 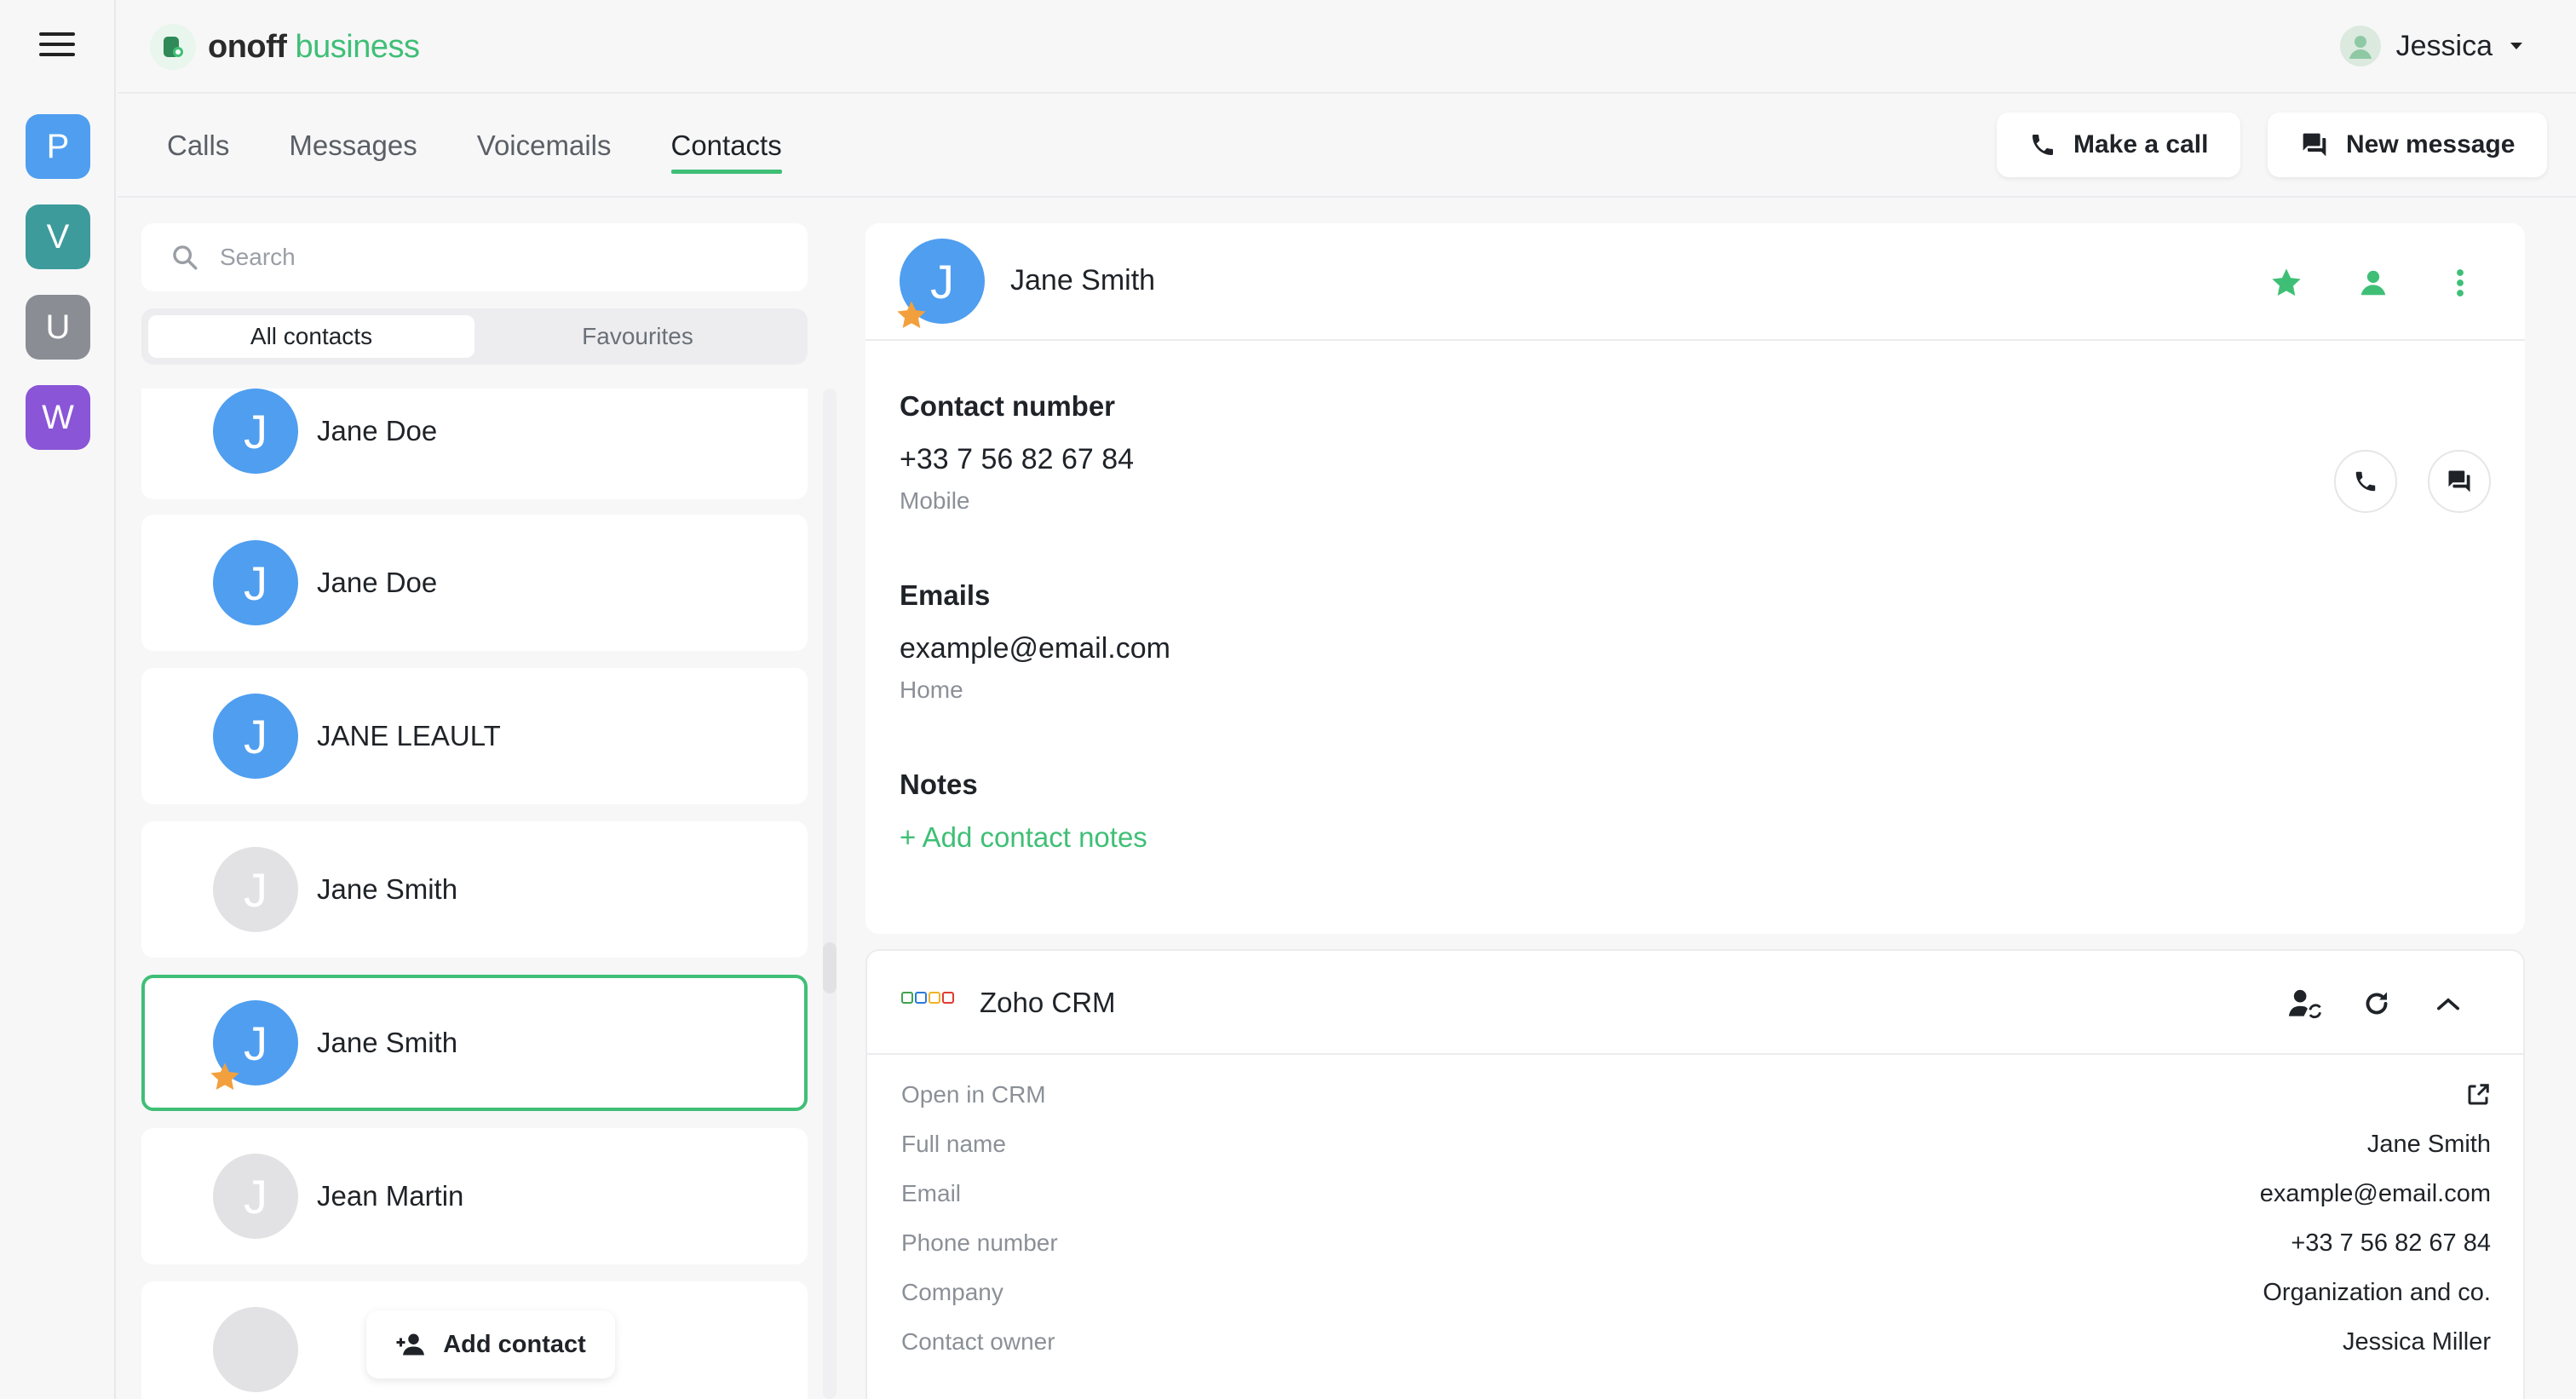 What do you see at coordinates (1696, 1003) in the screenshot?
I see `crm-header: Zoho CRM` at bounding box center [1696, 1003].